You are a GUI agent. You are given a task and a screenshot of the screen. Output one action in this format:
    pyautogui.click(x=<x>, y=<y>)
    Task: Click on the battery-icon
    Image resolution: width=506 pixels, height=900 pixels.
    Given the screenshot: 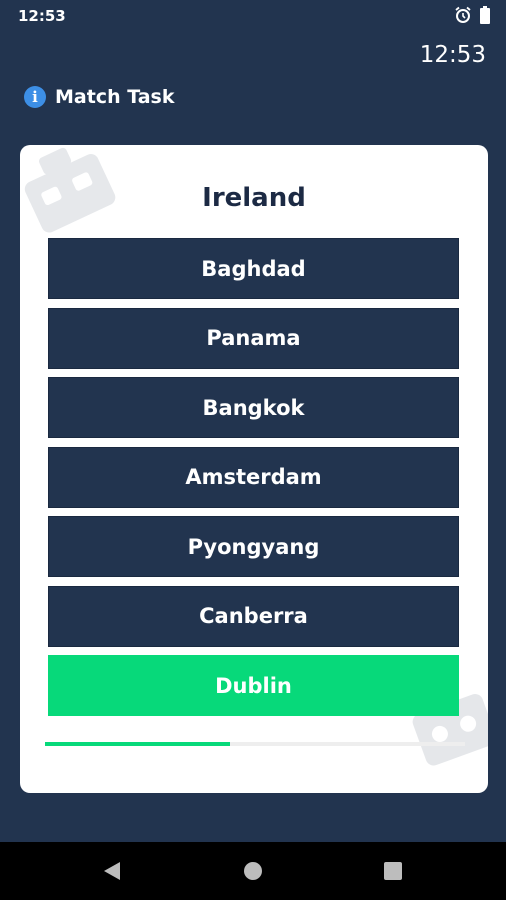 What is the action you would take?
    pyautogui.click(x=485, y=17)
    